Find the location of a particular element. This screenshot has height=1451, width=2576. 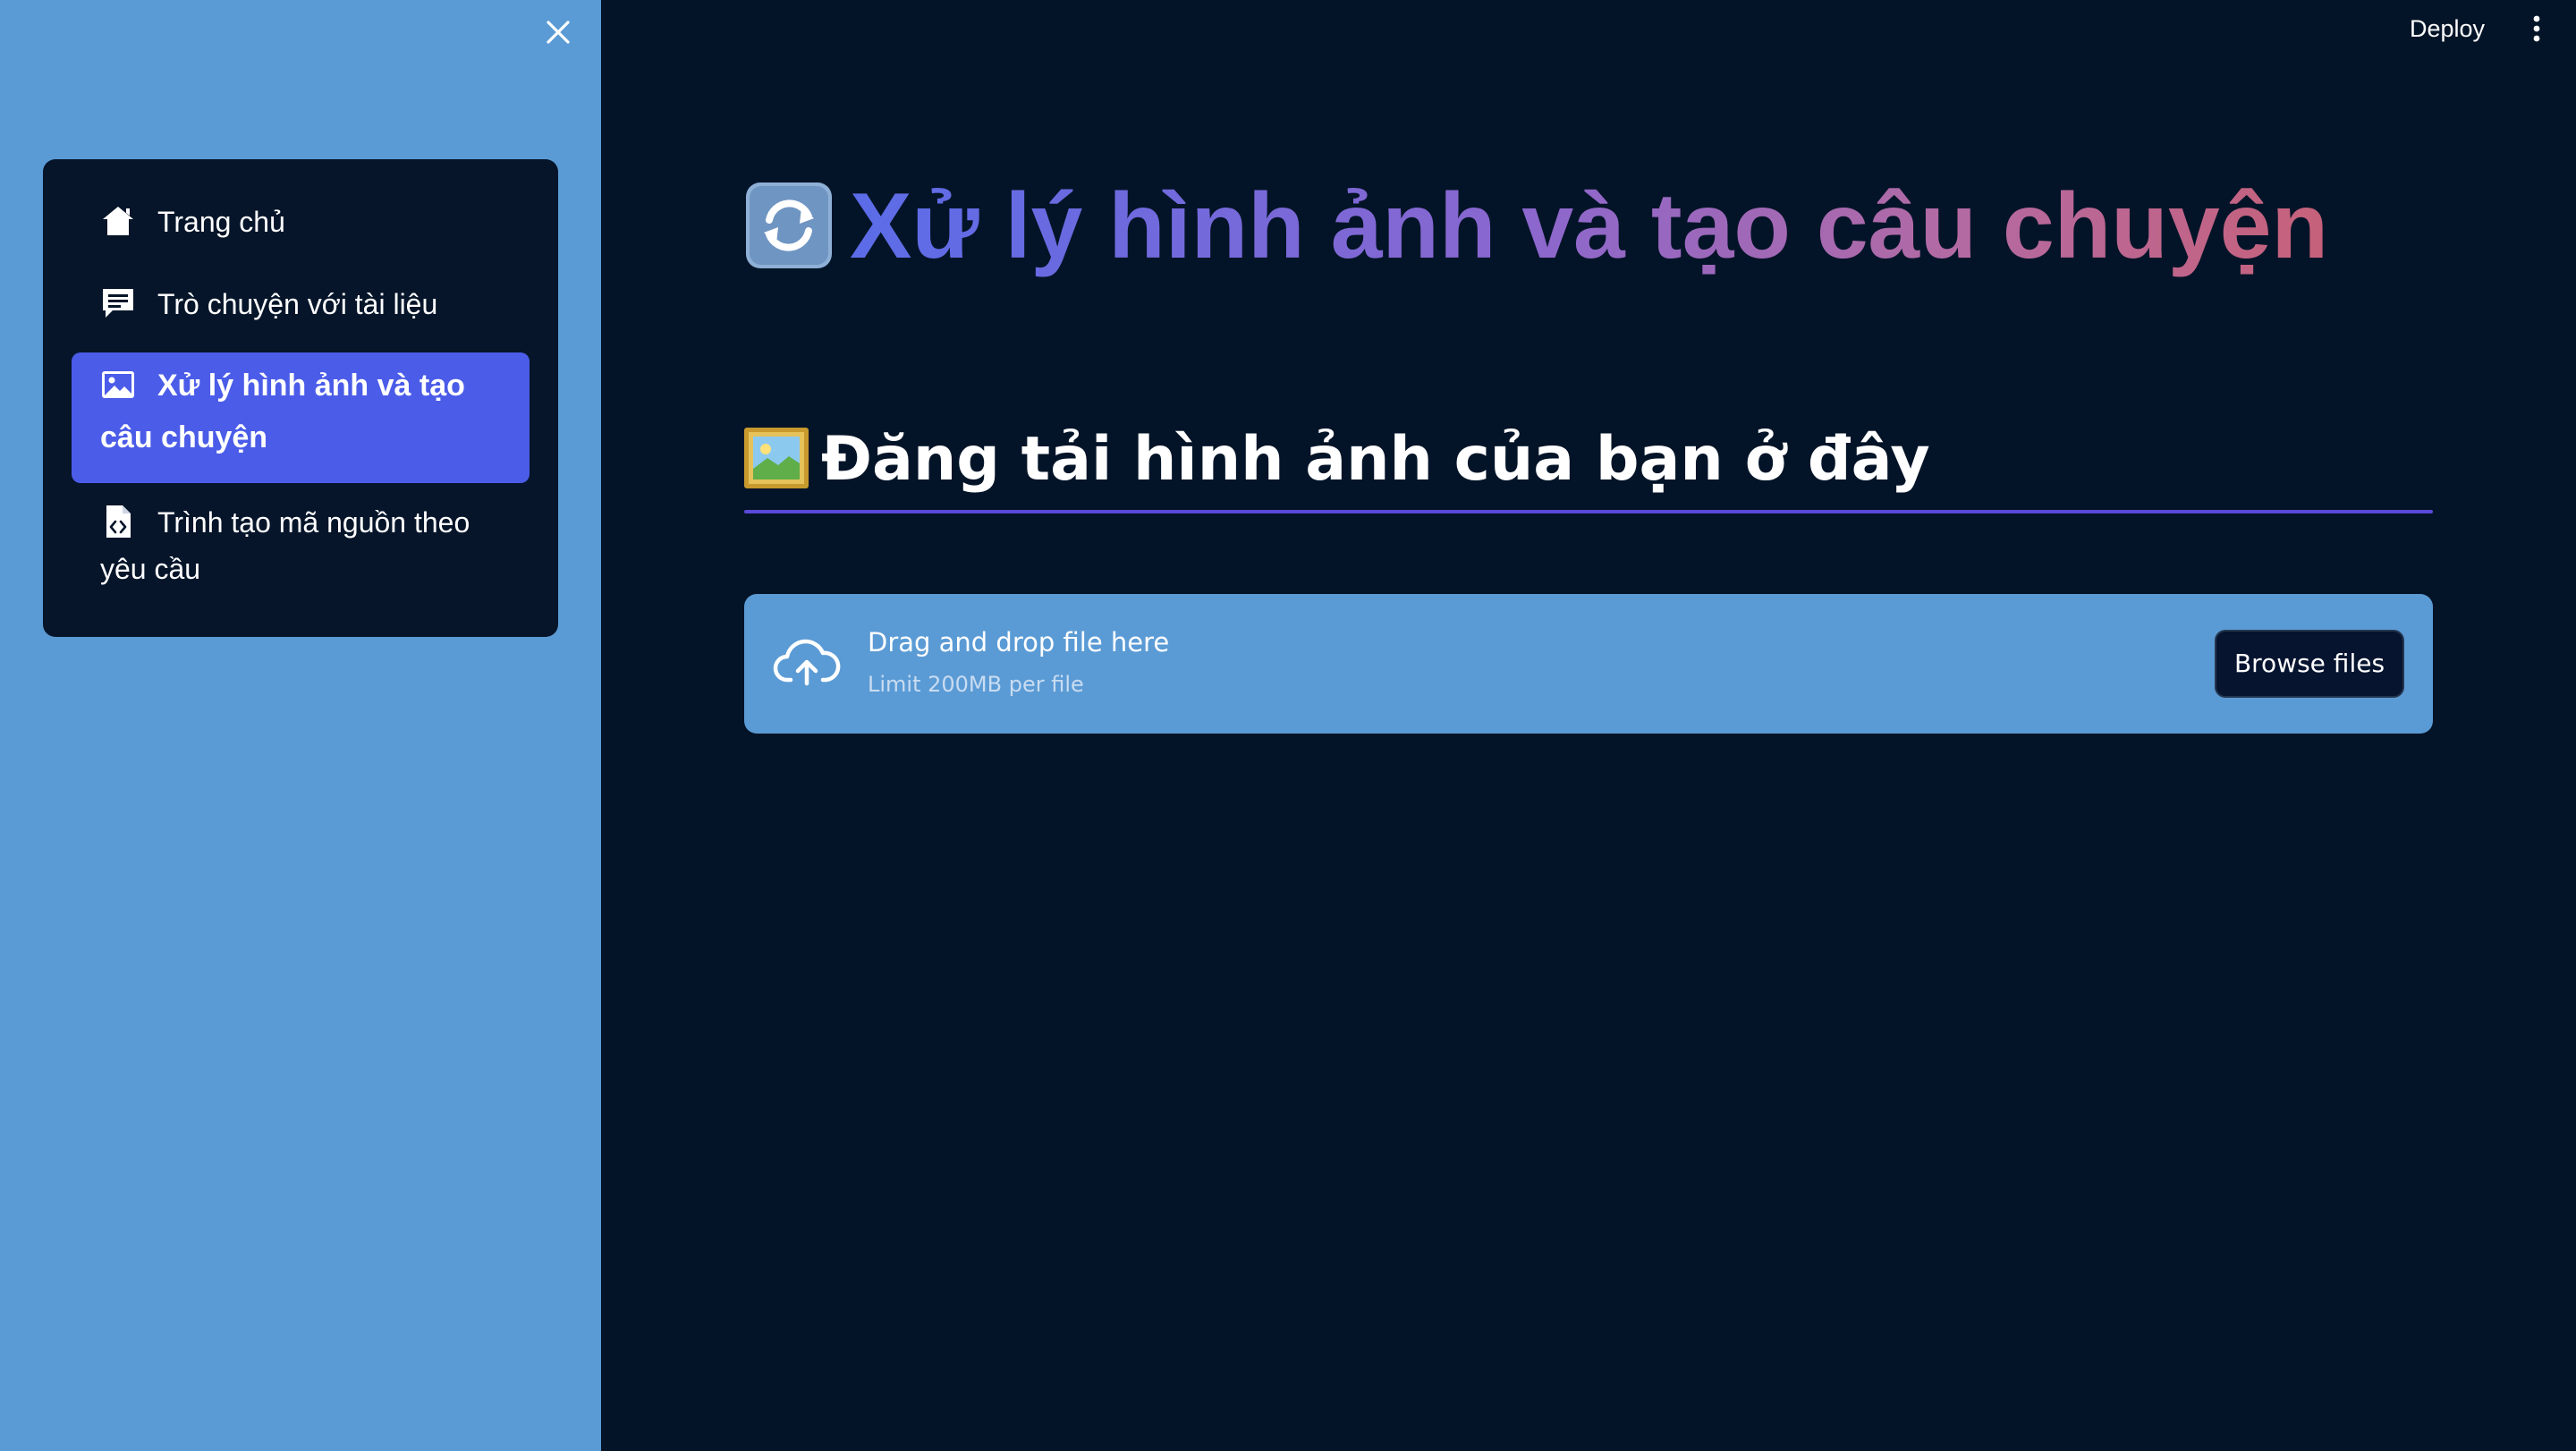

sidebar-item-label: Trò chuyện với tài liệu is located at coordinates (297, 304).